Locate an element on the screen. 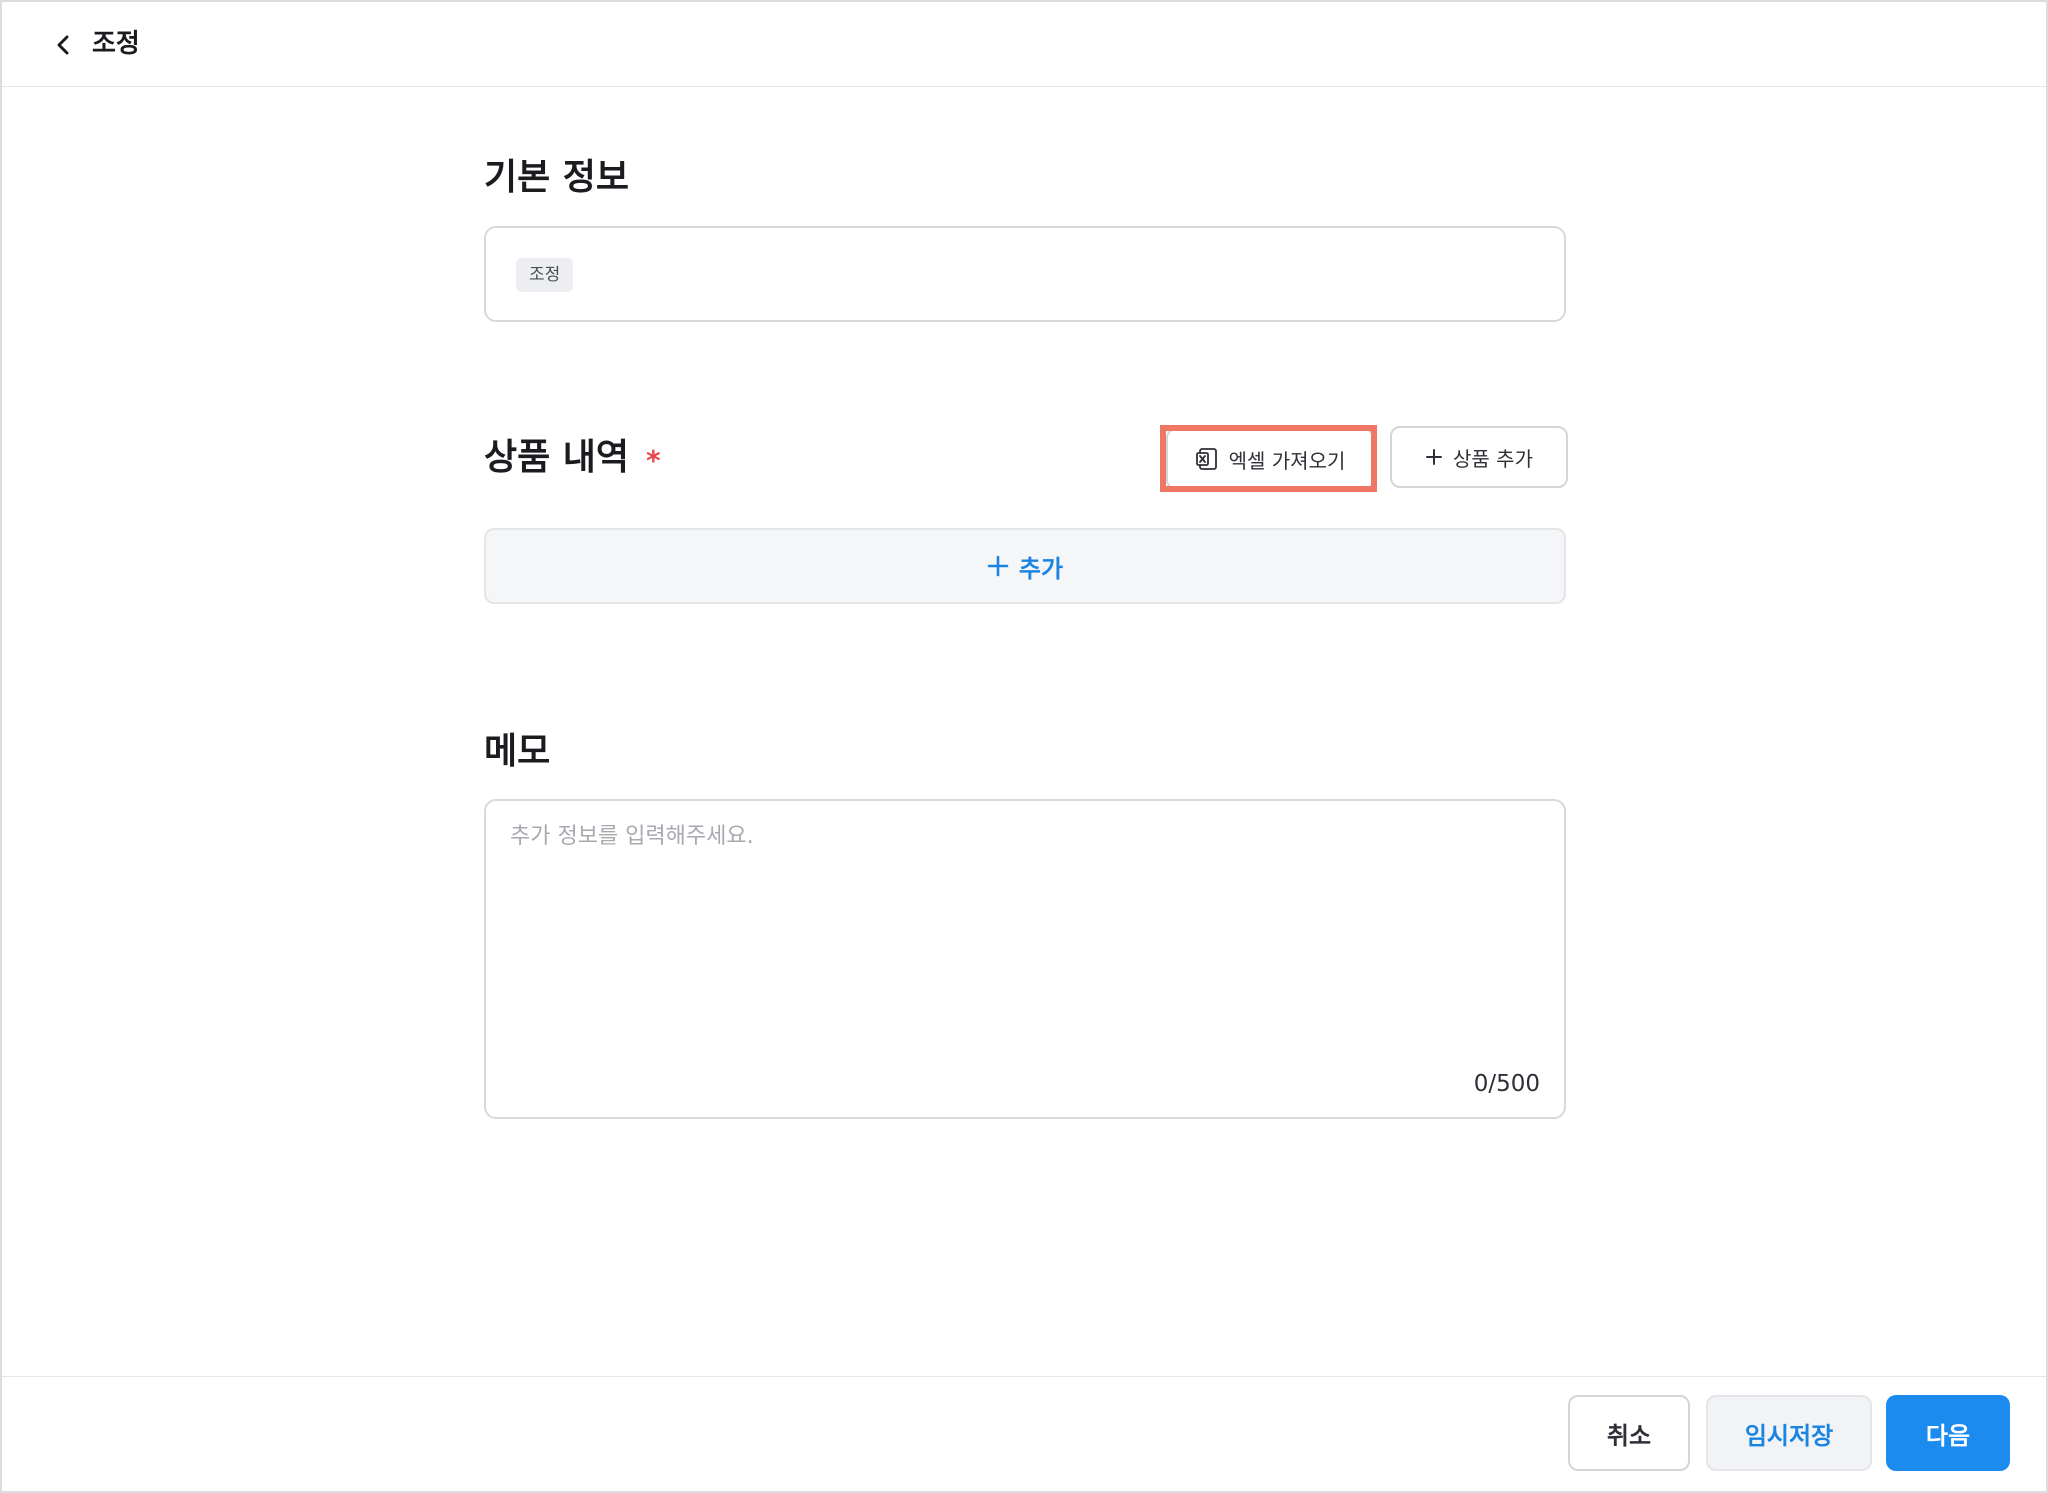 The height and width of the screenshot is (1493, 2048). excel-import-button: 엑셀 가져오기 is located at coordinates (1270, 459).